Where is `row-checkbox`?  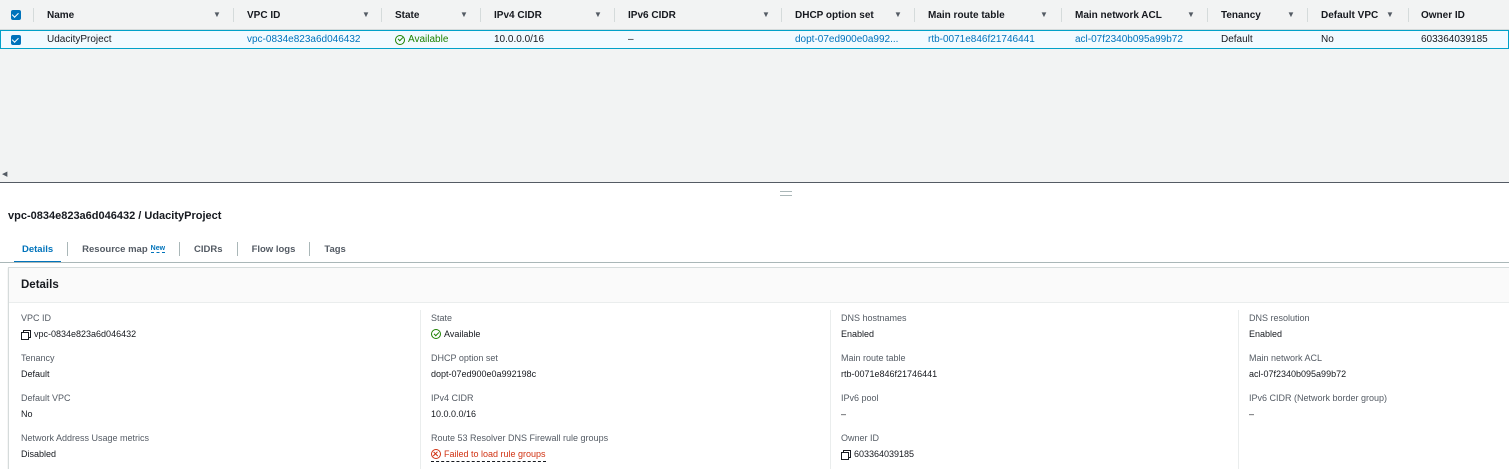 row-checkbox is located at coordinates (16, 39).